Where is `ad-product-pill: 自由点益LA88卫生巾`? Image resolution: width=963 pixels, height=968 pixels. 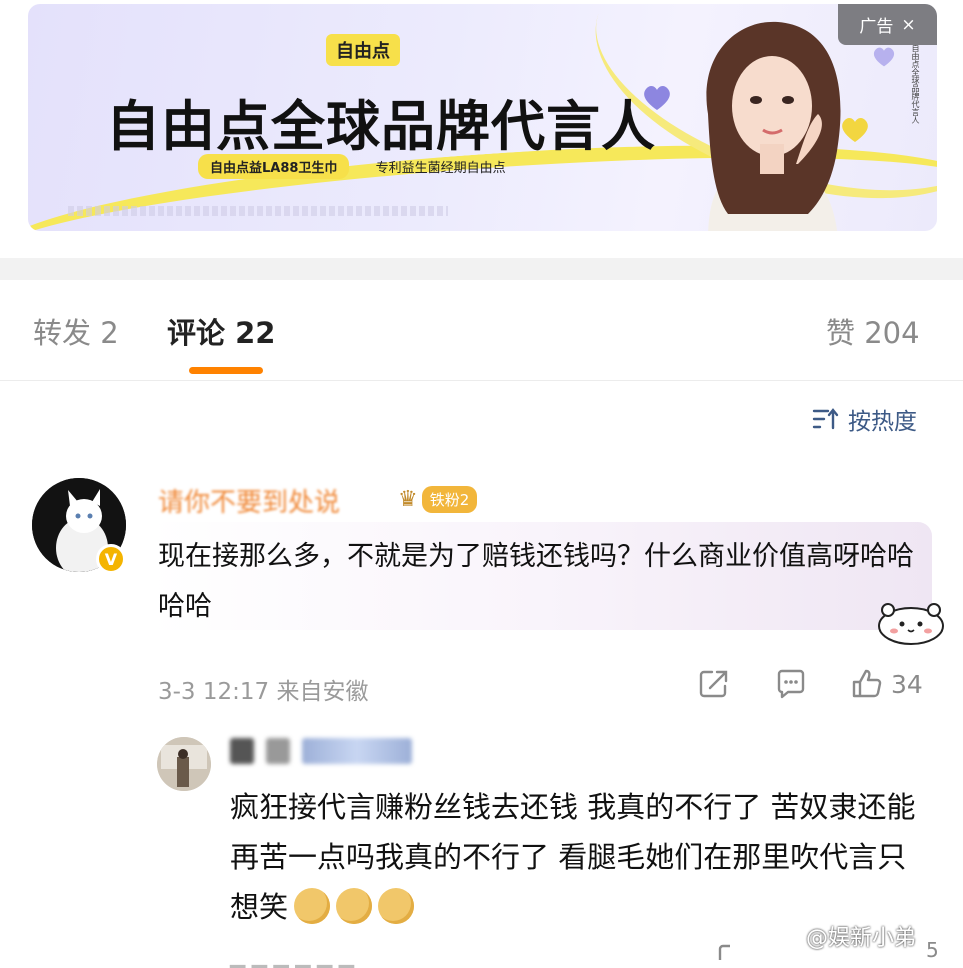 ad-product-pill: 自由点益LA88卫生巾 is located at coordinates (274, 166).